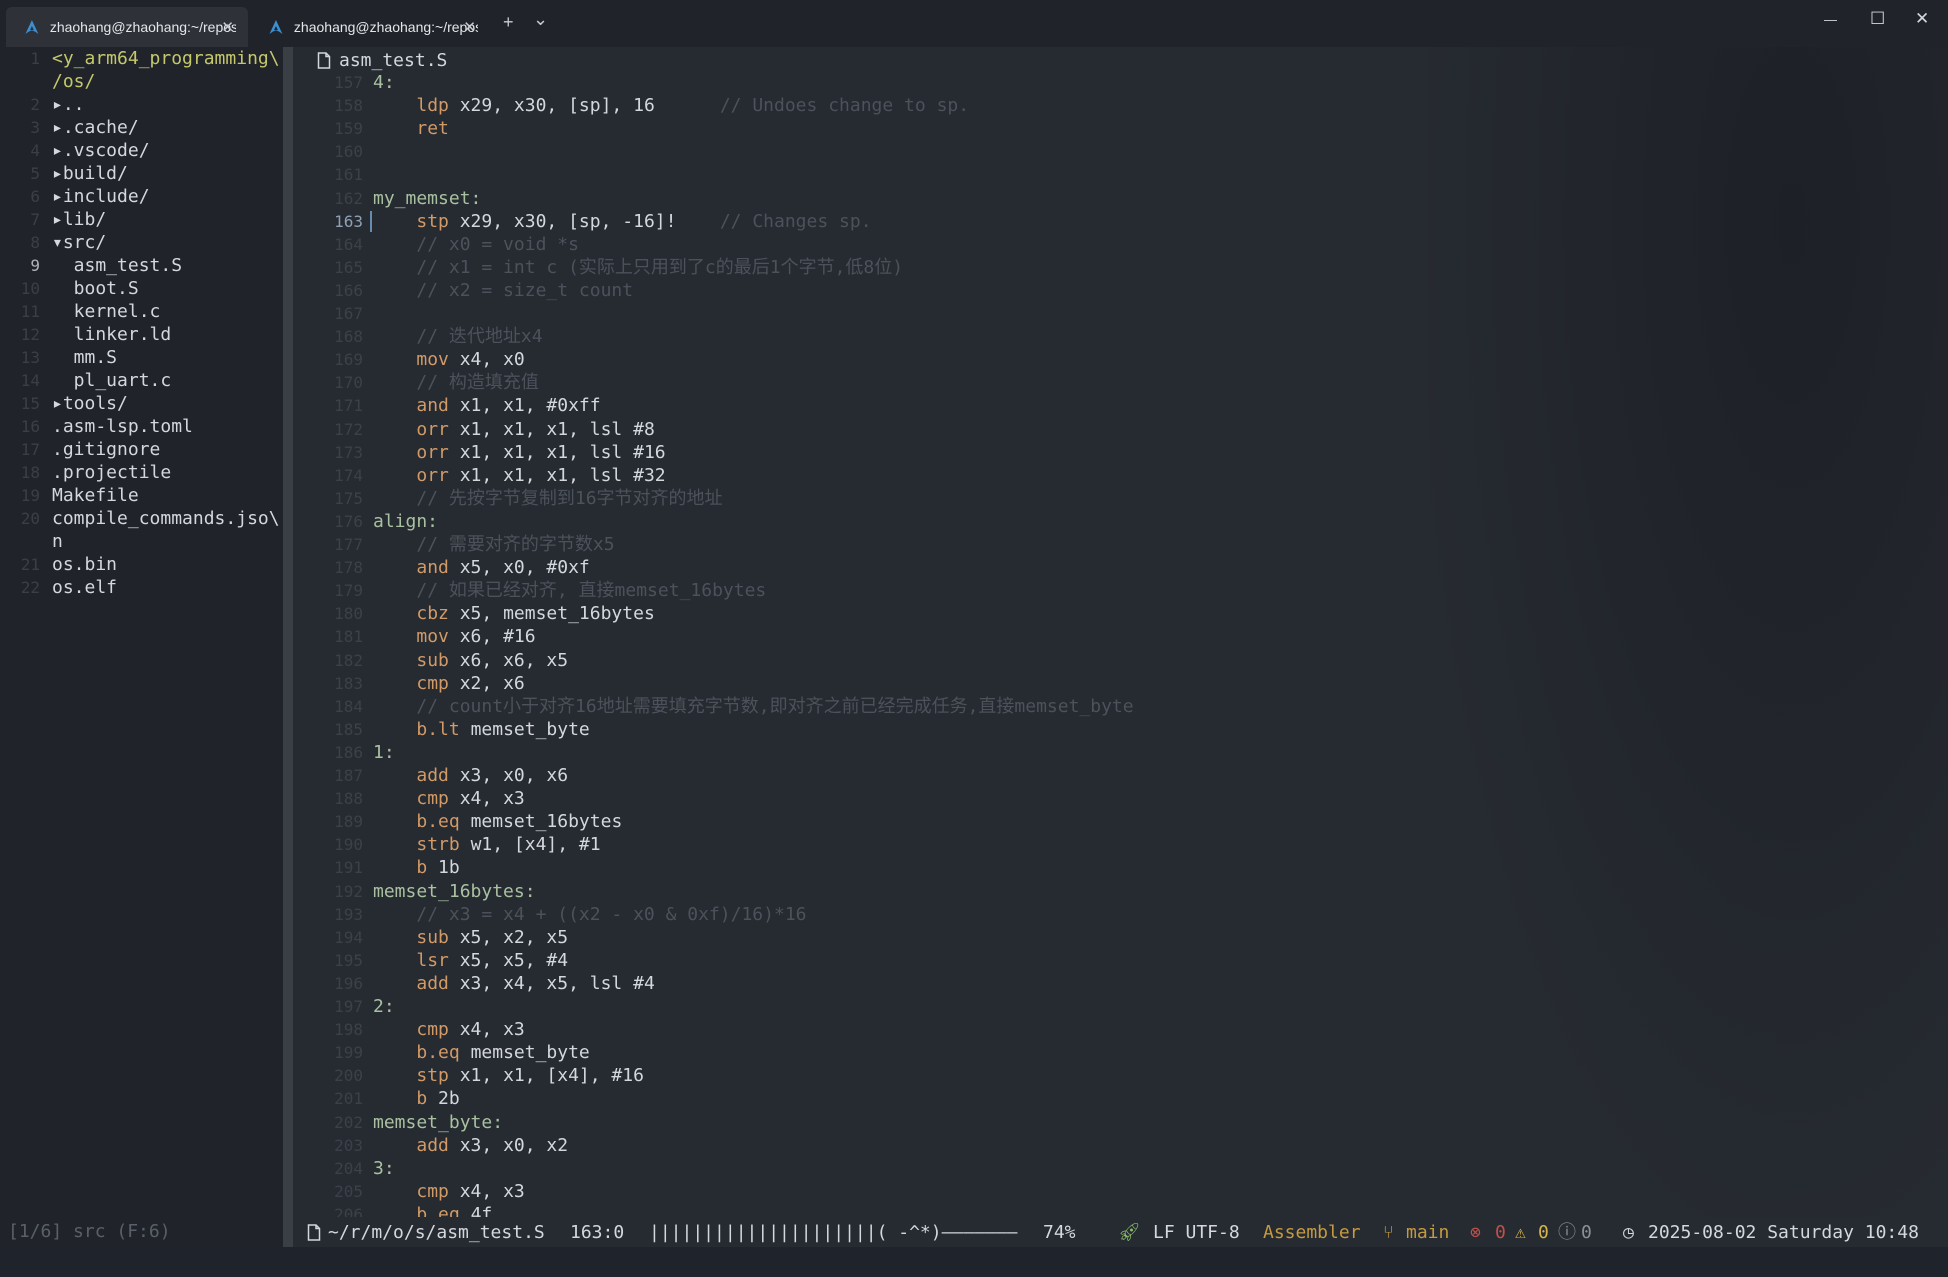 The height and width of the screenshot is (1277, 1948). What do you see at coordinates (1093, 1098) in the screenshot?
I see `code-line: 201 b 2b` at bounding box center [1093, 1098].